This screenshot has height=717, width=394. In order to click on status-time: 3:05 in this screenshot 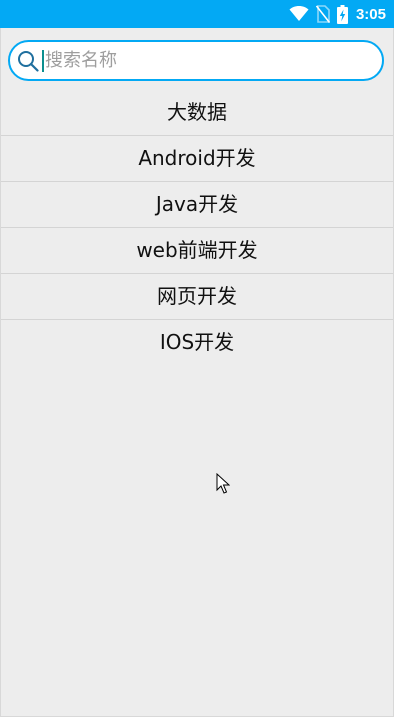, I will do `click(370, 14)`.